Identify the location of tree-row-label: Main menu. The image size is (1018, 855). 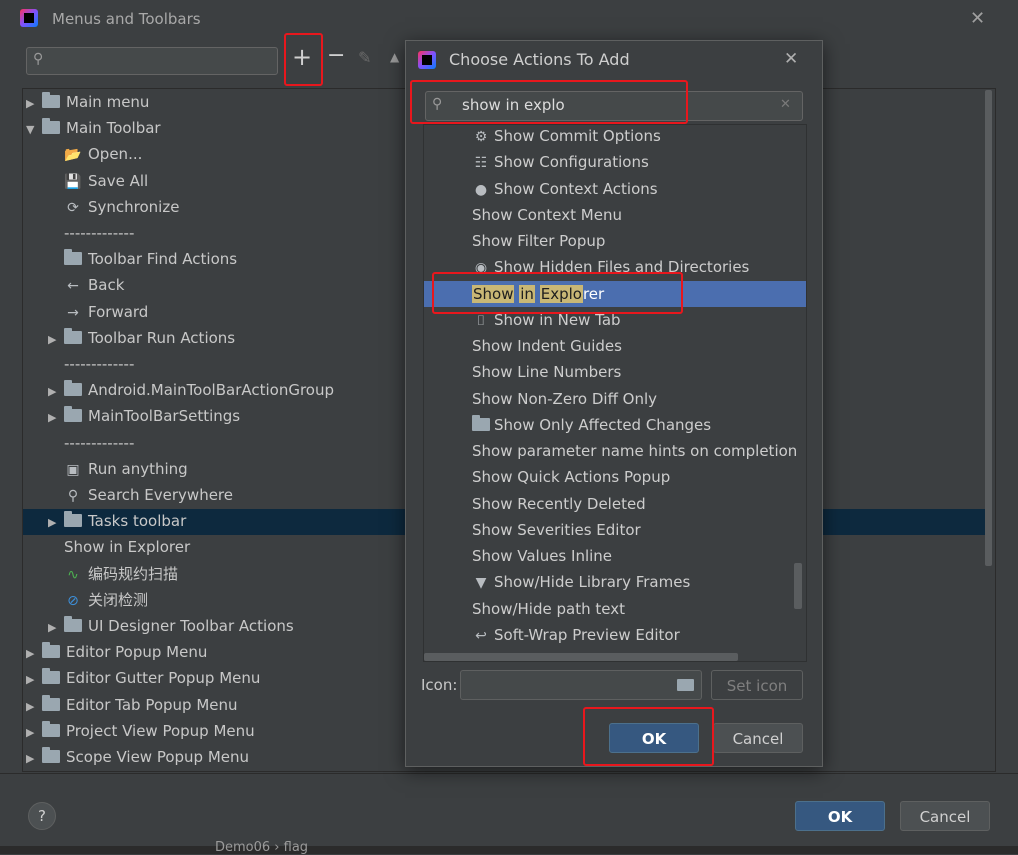
(108, 102).